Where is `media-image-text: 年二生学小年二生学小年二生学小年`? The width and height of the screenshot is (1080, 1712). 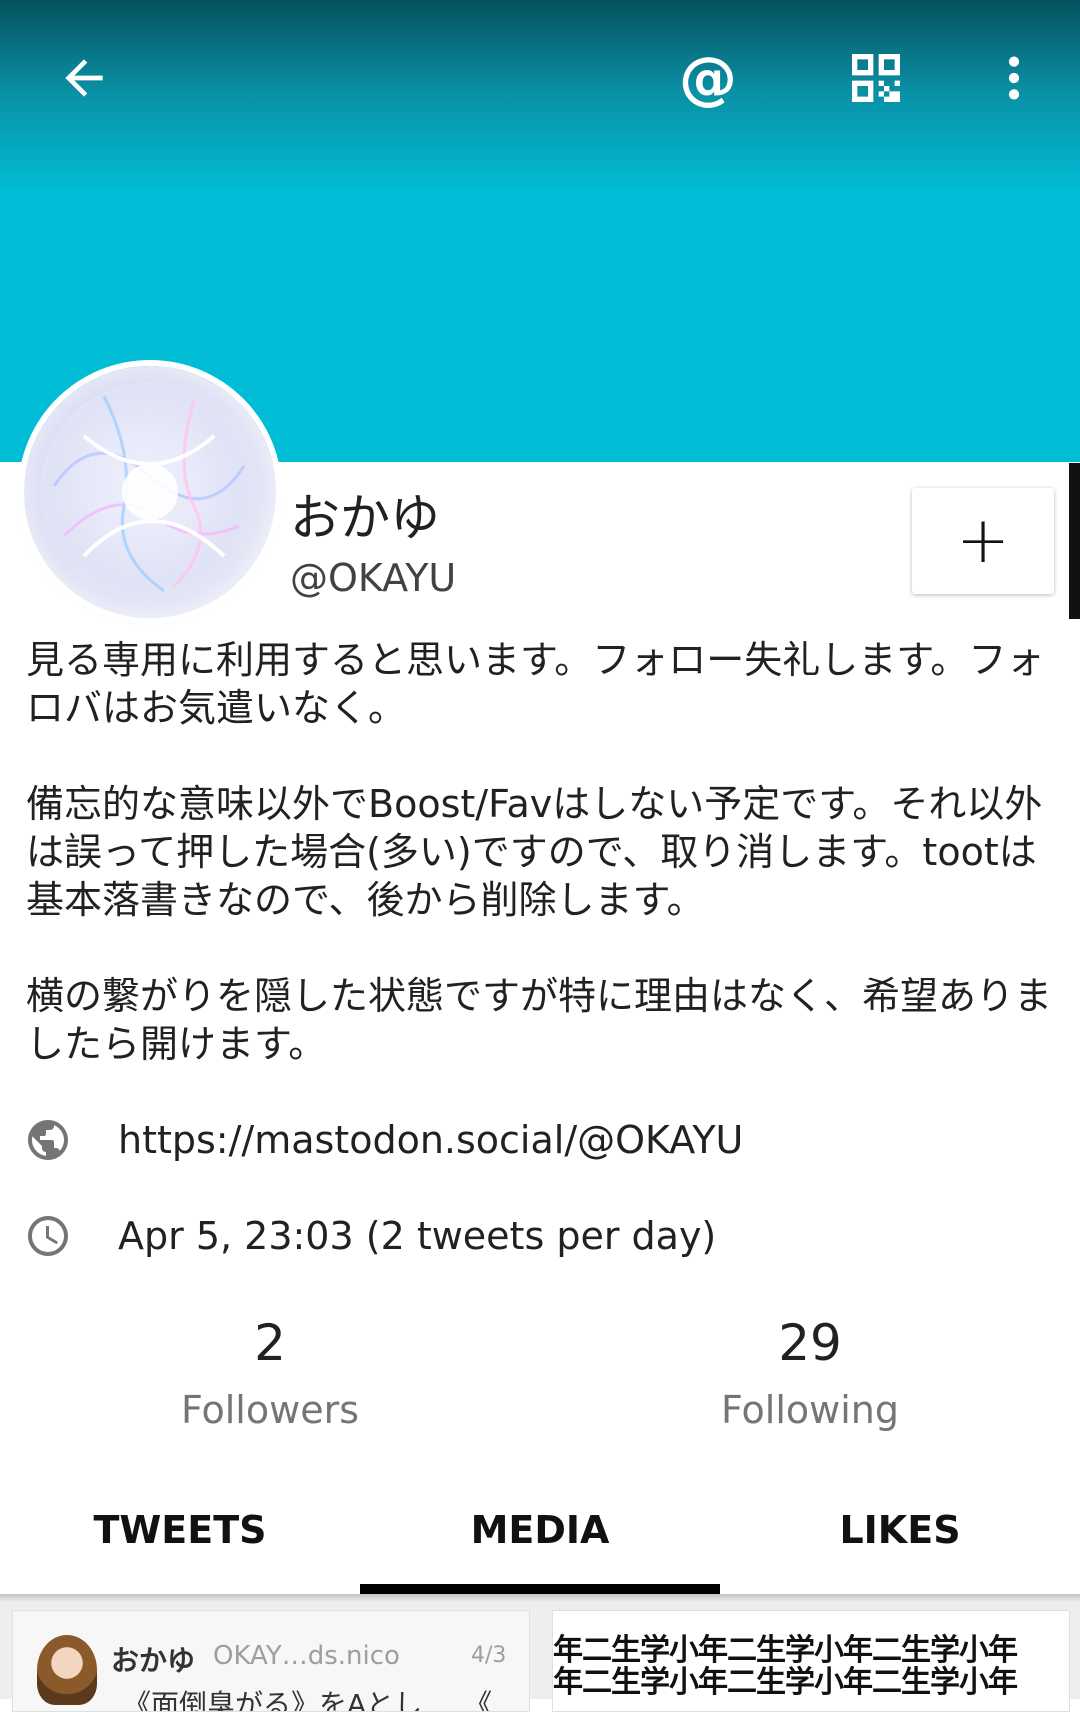 media-image-text: 年二生学小年二生学小年二生学小年 is located at coordinates (785, 1682).